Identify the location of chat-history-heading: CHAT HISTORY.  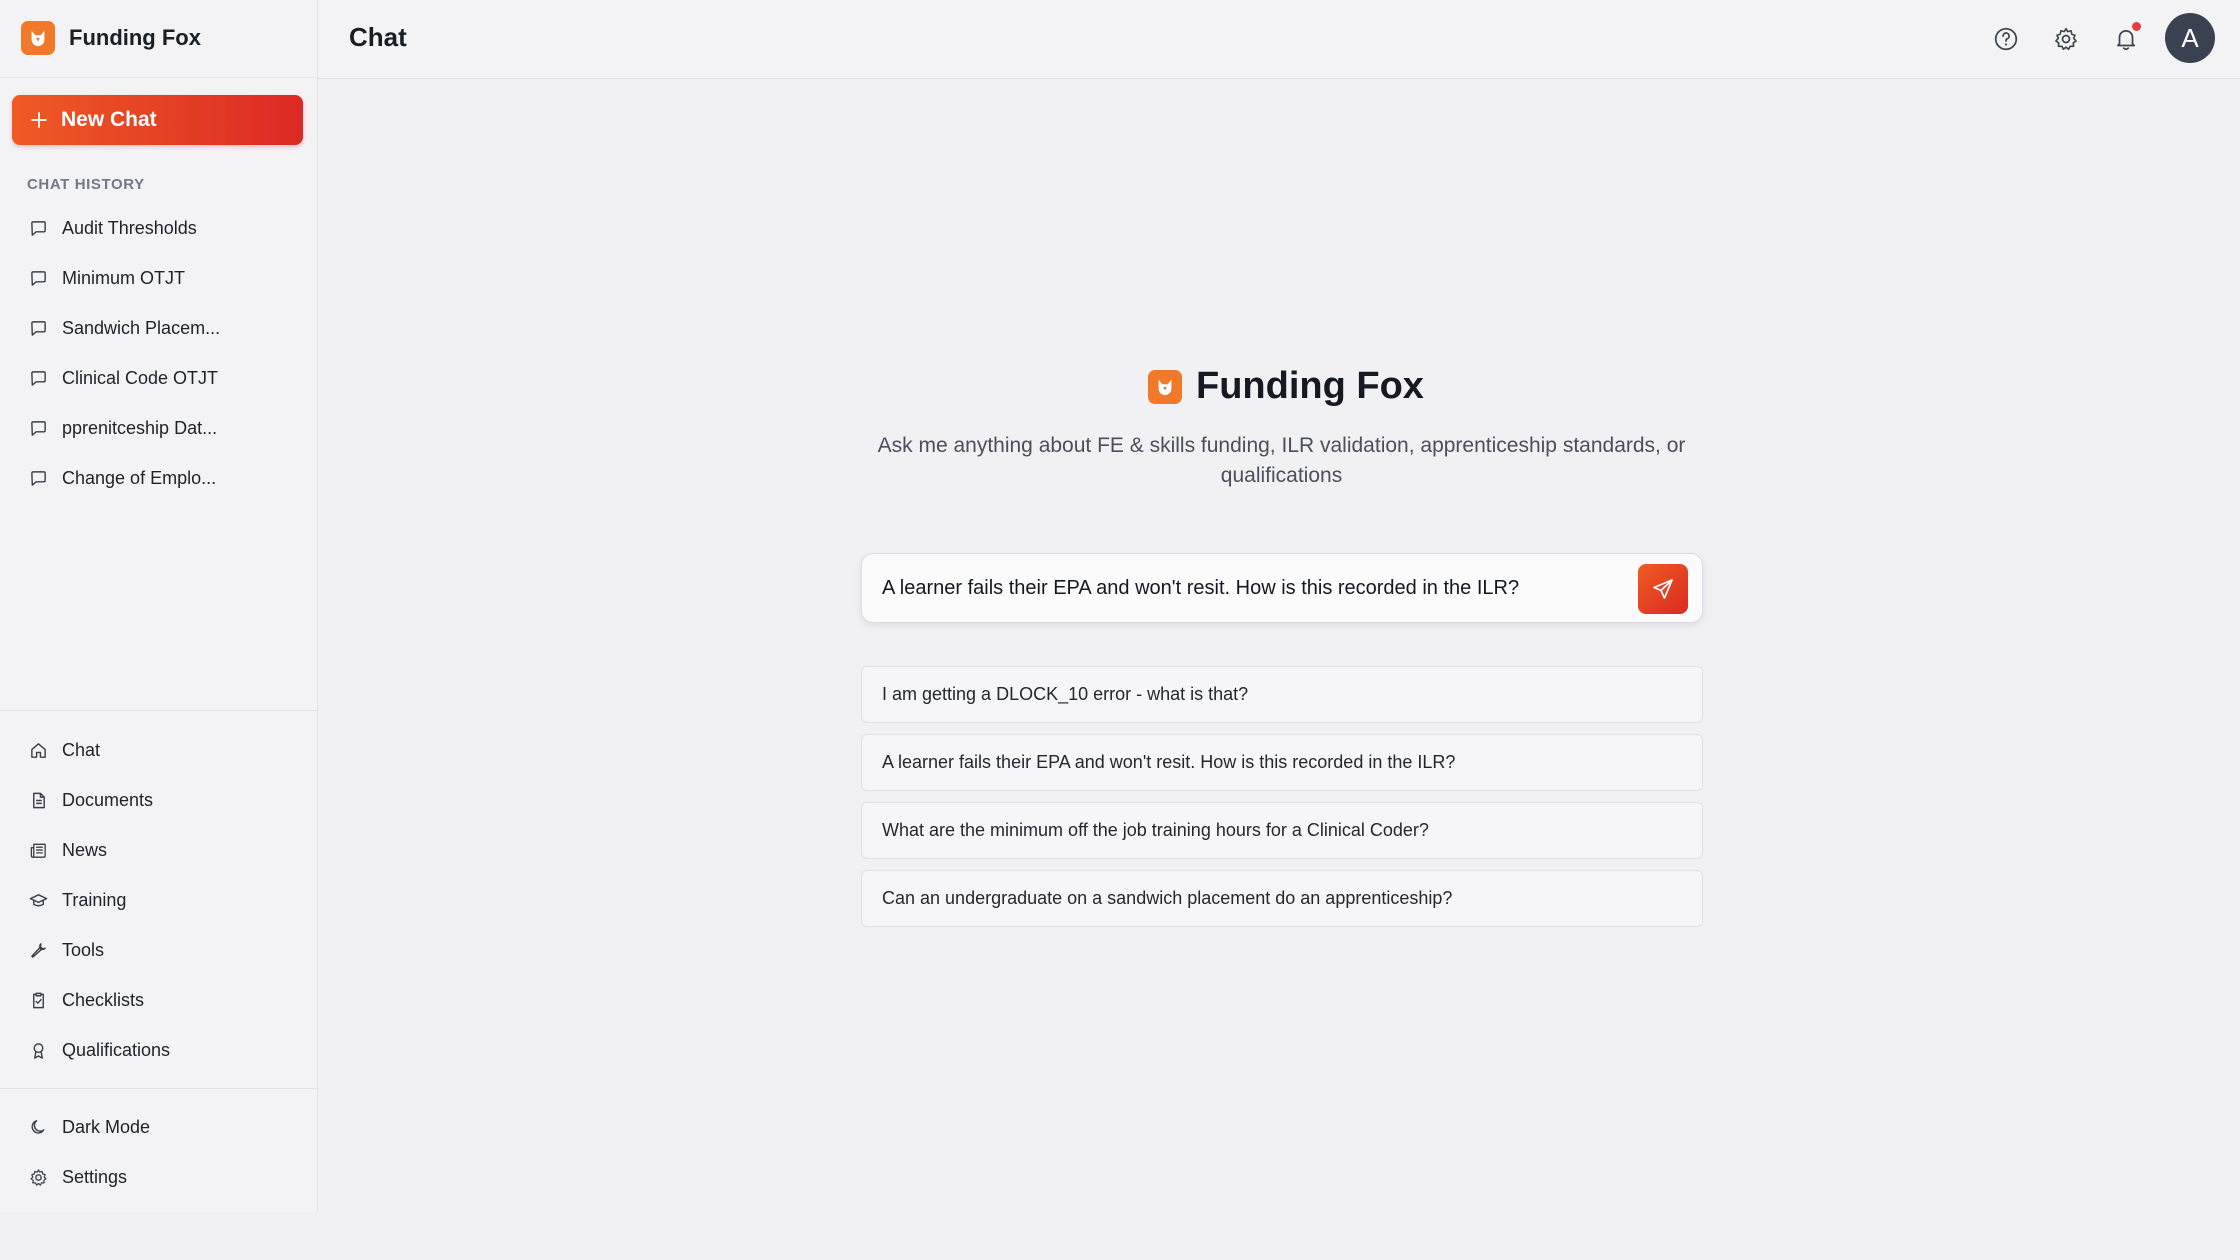
(86, 184).